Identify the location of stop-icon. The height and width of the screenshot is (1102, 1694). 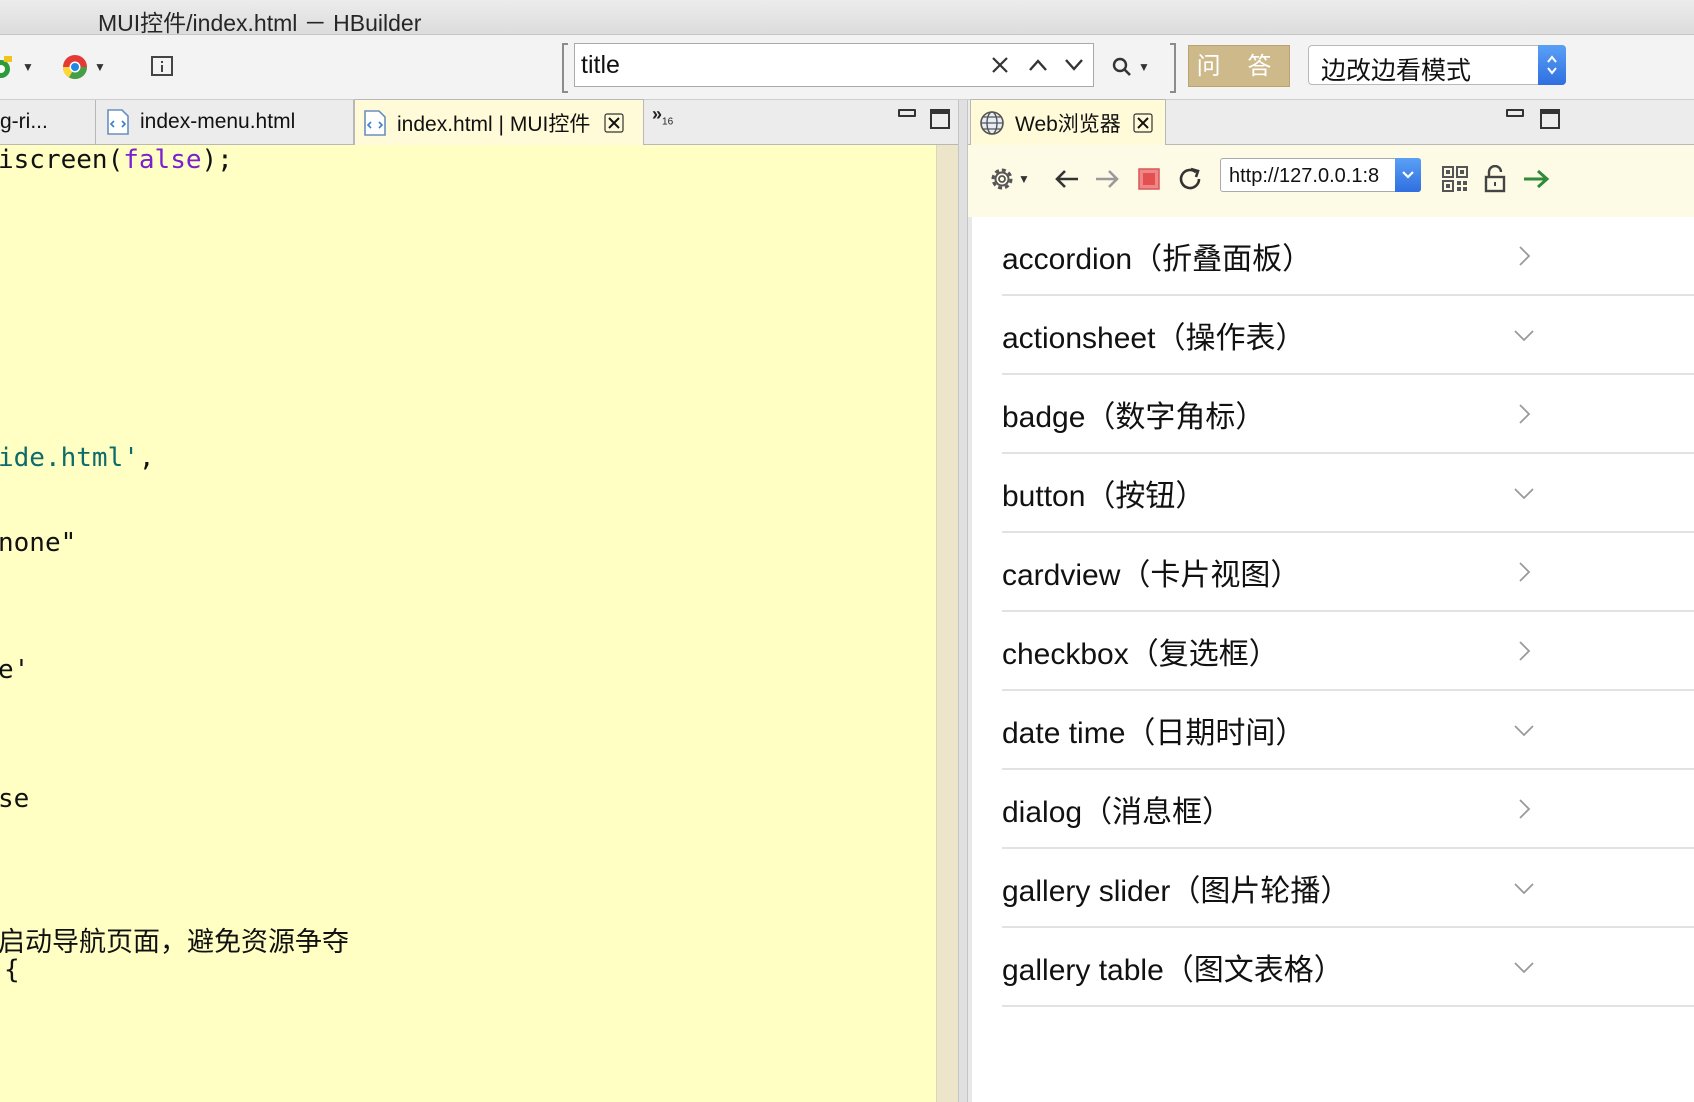
(1149, 179).